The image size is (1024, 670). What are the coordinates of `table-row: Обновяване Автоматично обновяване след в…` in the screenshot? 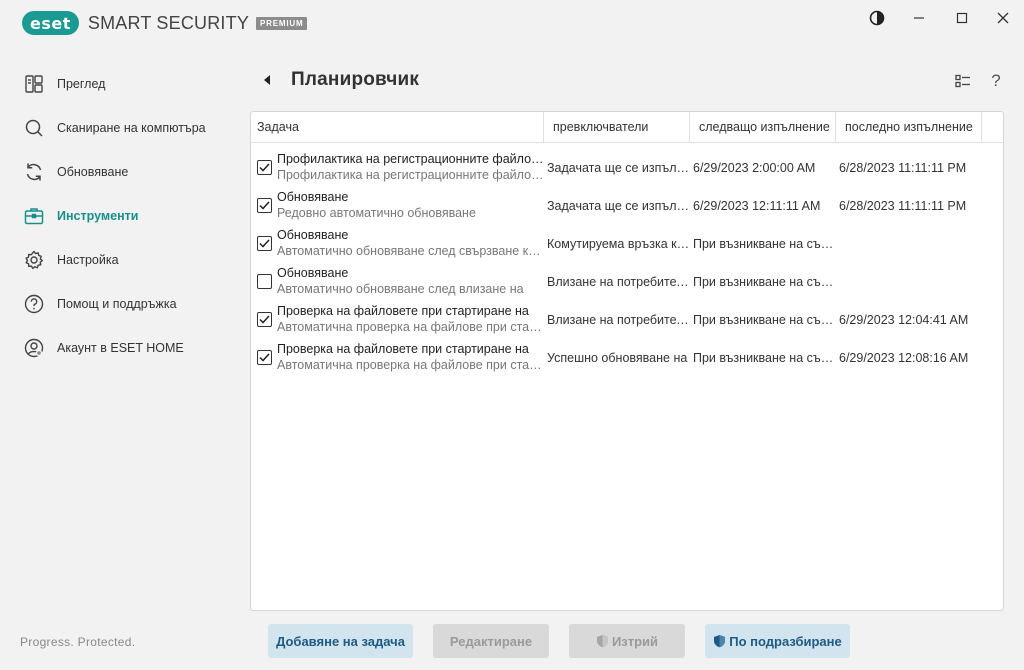 It's located at (627, 282).